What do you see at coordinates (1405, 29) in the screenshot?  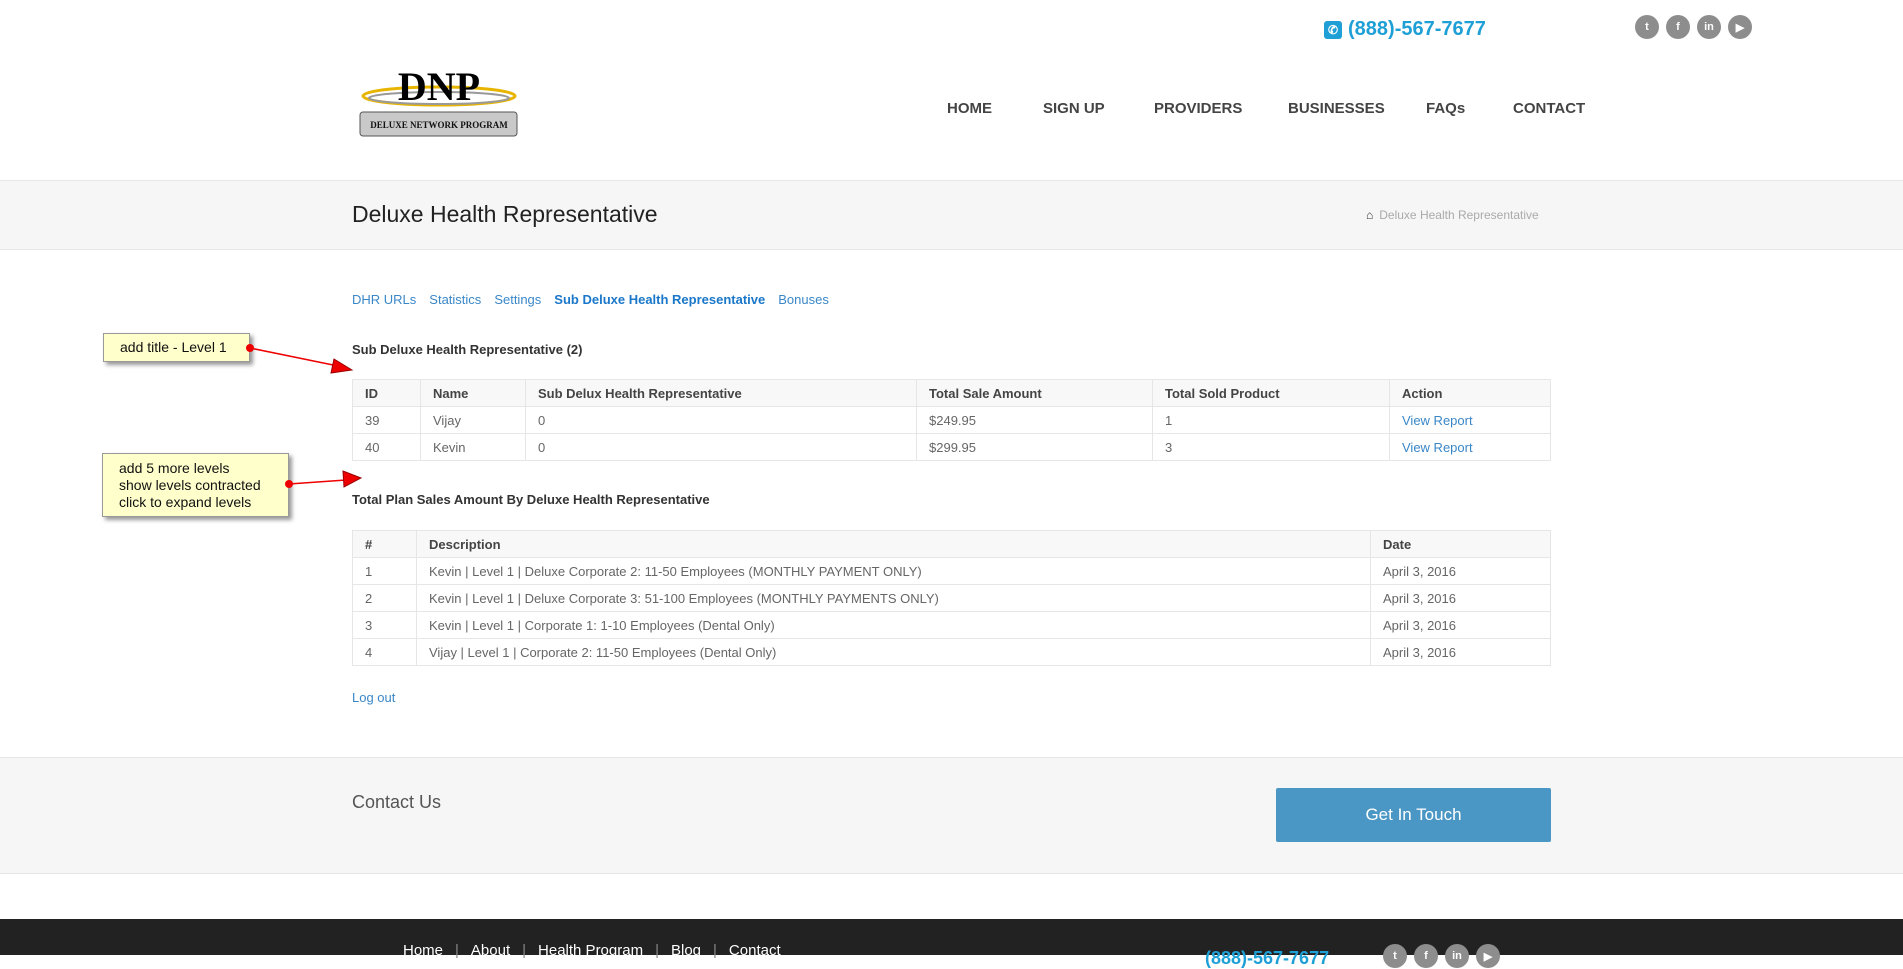 I see `phone-number: ✆ (888)-567-7677` at bounding box center [1405, 29].